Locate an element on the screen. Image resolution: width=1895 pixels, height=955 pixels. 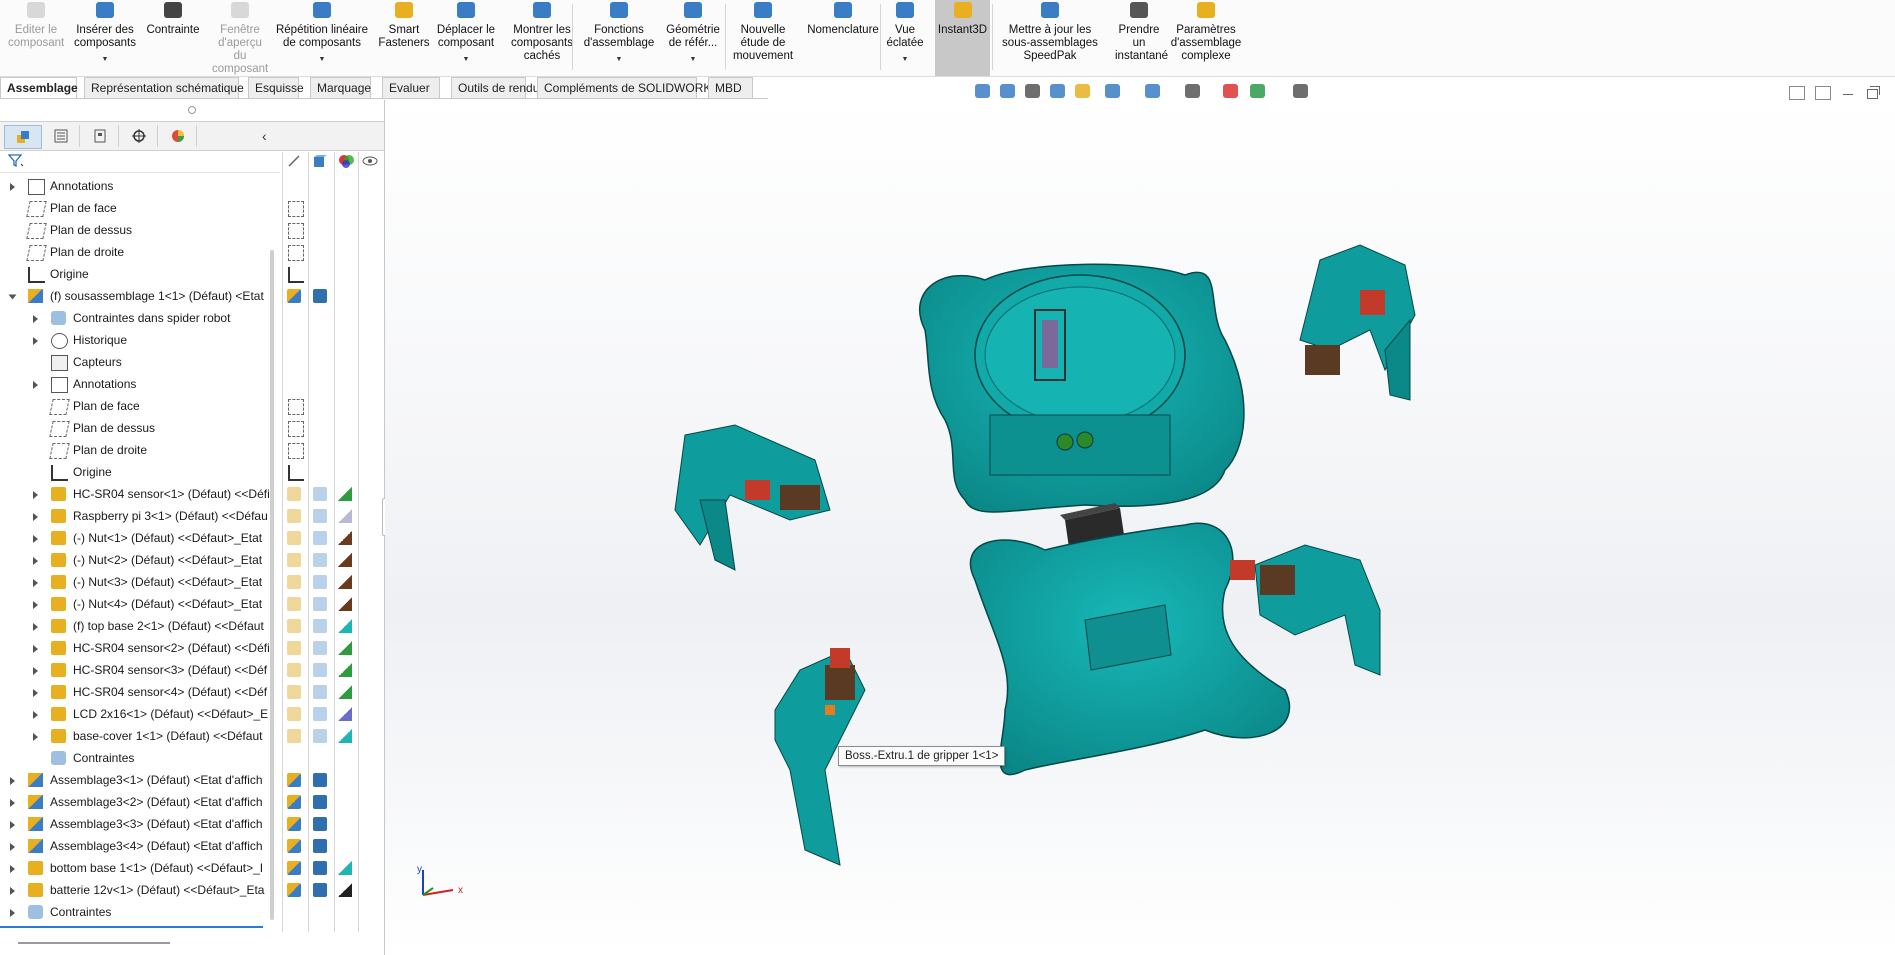
instant3d-button: Instant3D is located at coordinates (962, 38).